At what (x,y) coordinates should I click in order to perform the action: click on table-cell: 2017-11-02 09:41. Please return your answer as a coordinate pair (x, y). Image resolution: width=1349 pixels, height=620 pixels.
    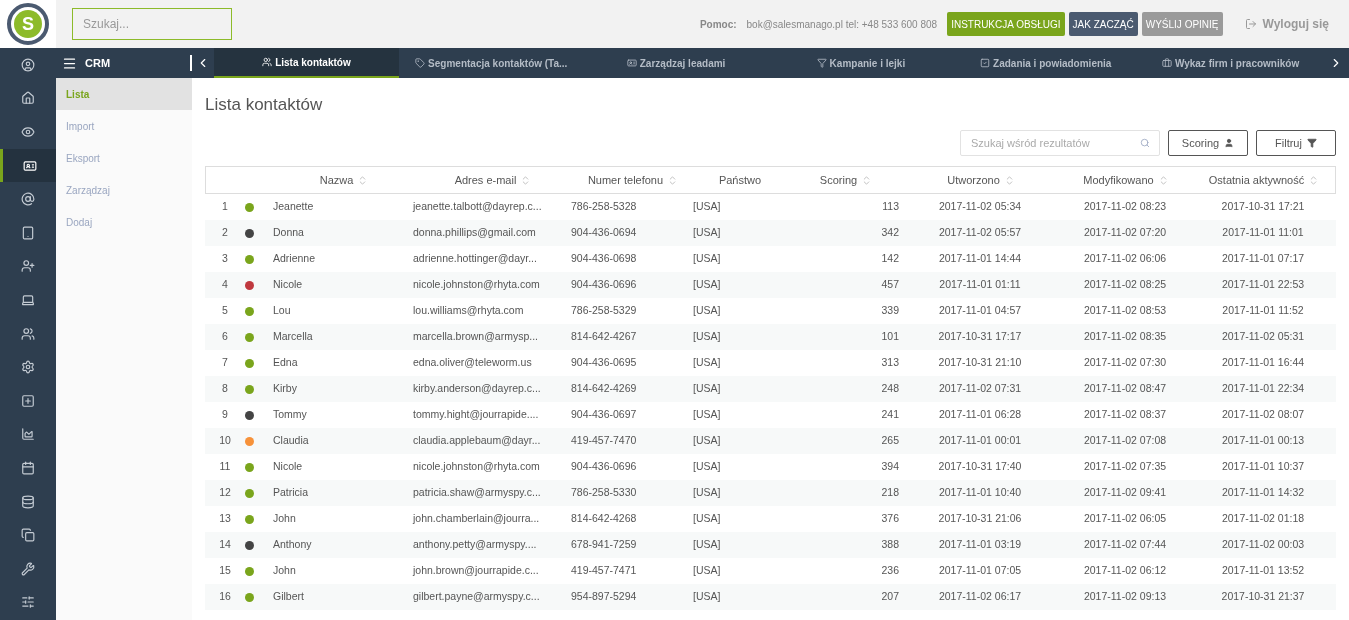
    Looking at the image, I should click on (1125, 492).